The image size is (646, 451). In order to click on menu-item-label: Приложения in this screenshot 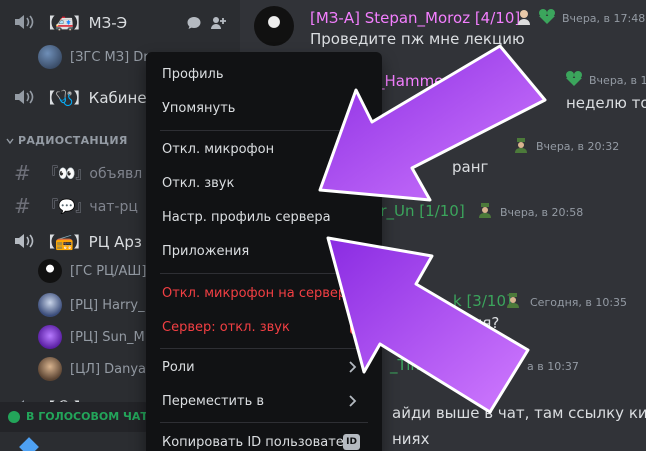, I will do `click(206, 251)`.